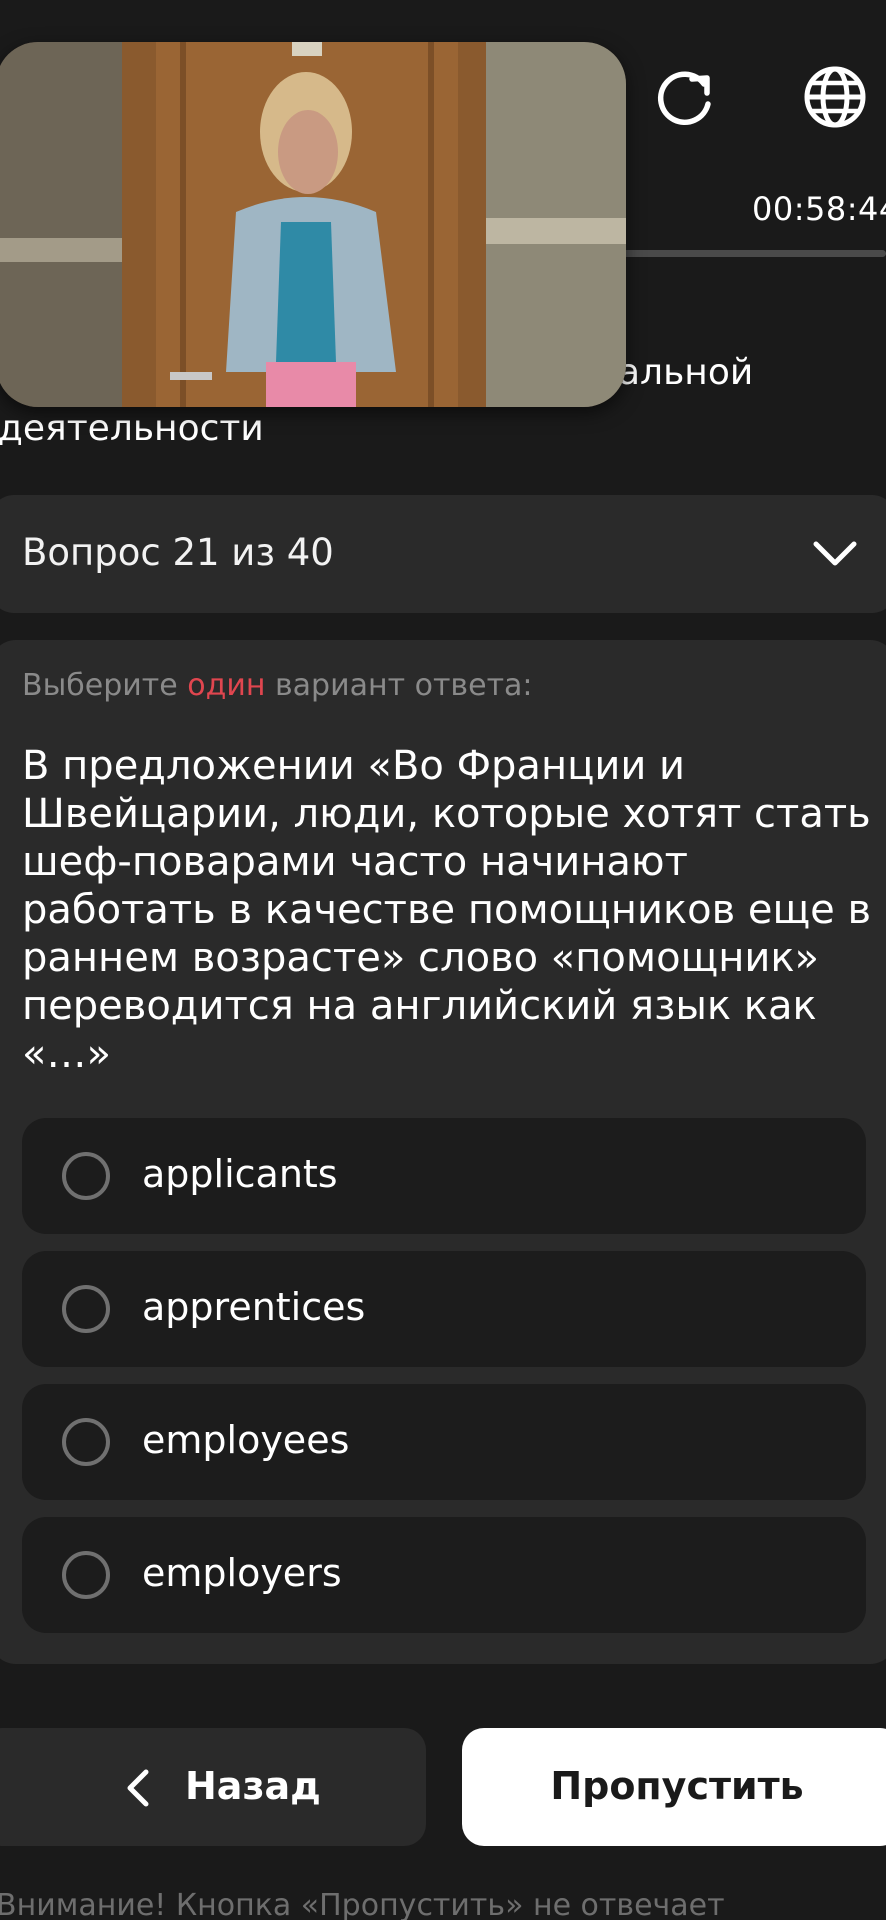 This screenshot has width=886, height=1920. I want to click on back-button: Назад, so click(213, 1787).